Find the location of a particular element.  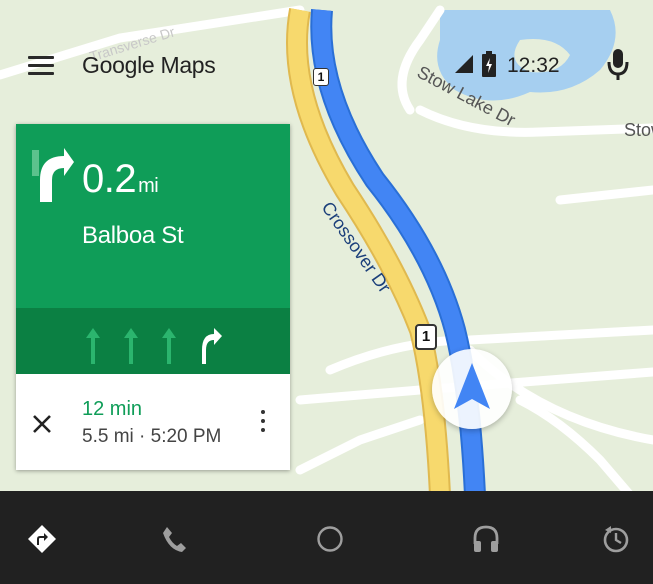

nav-button-home is located at coordinates (330, 539).